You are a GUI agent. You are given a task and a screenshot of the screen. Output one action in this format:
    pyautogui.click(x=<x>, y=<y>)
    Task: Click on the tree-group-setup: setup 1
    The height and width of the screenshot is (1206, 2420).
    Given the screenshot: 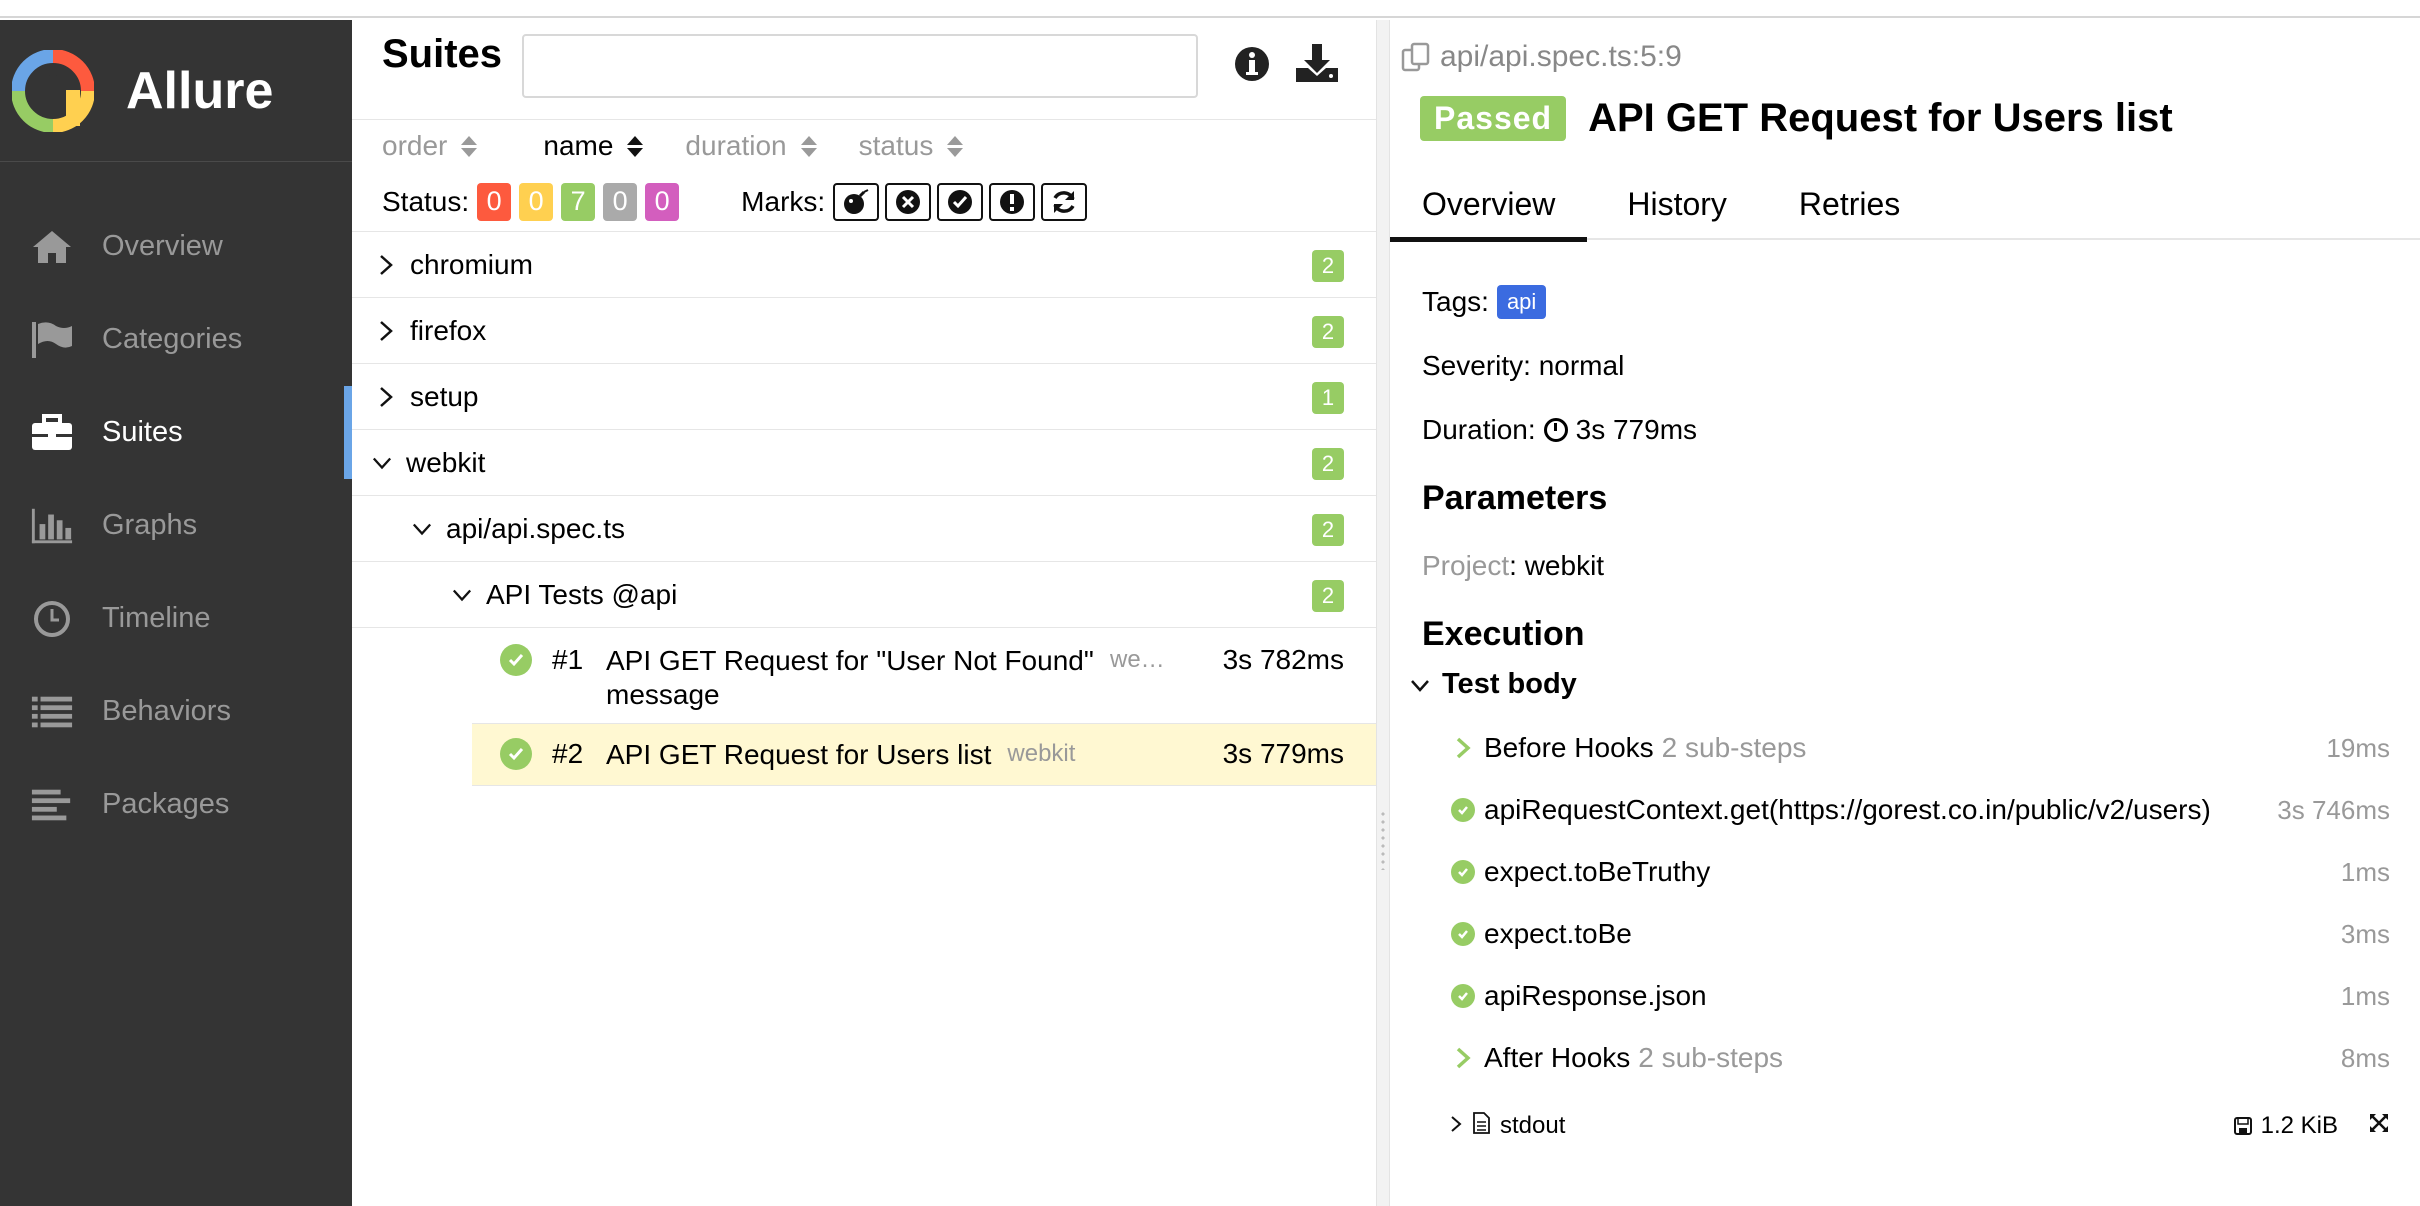 What is the action you would take?
    pyautogui.click(x=864, y=397)
    